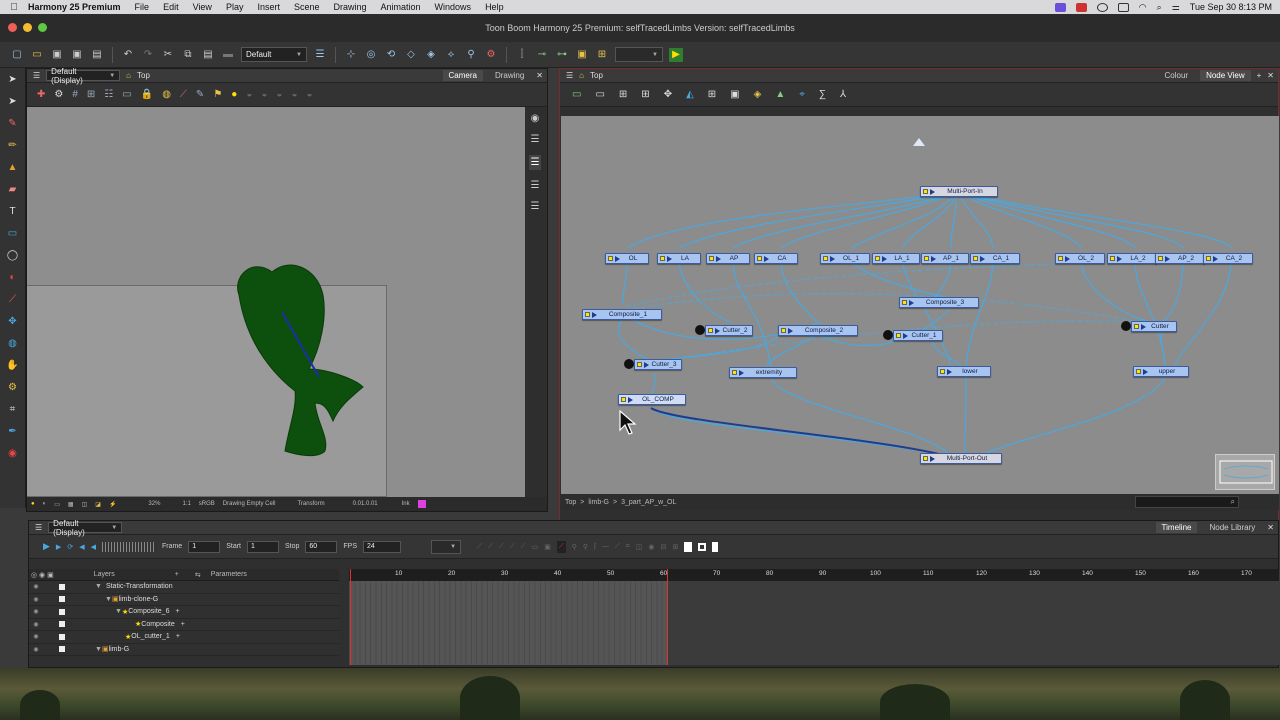 This screenshot has height=720, width=1280. What do you see at coordinates (147, 94) in the screenshot?
I see `lock-icon: 🔒` at bounding box center [147, 94].